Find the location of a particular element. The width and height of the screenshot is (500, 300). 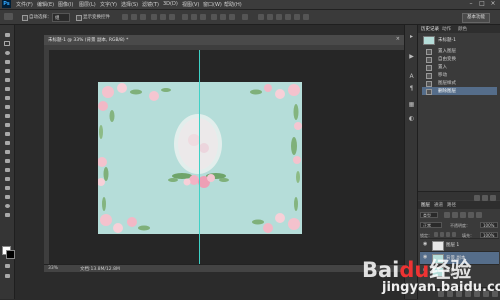

history-icon: ▸ is located at coordinates (411, 36).